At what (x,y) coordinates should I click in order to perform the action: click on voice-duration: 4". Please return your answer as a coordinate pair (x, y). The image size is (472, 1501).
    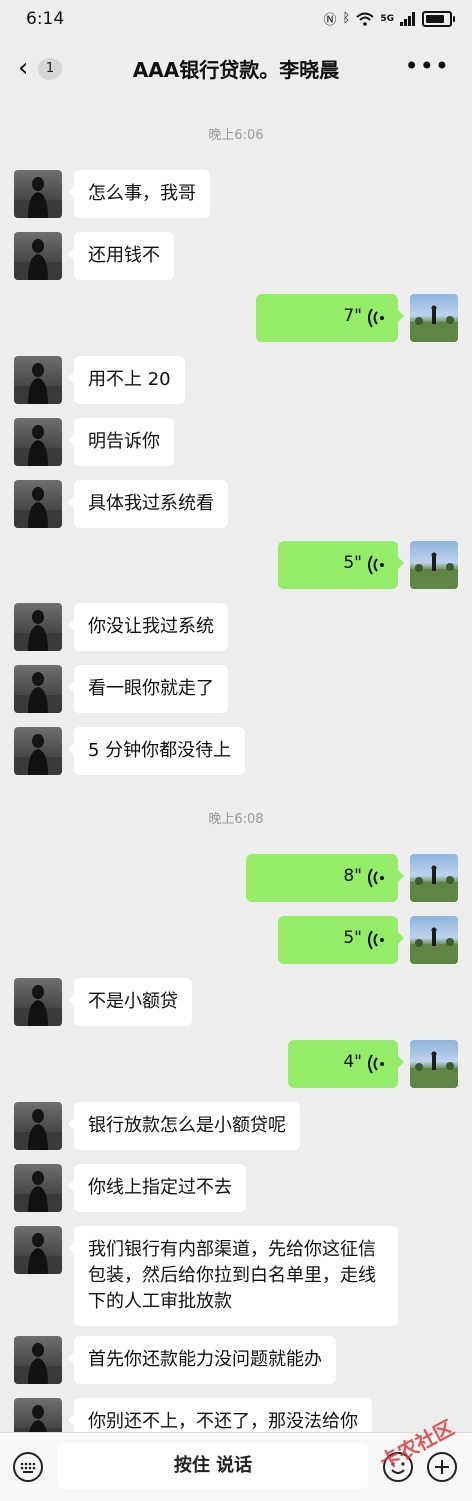
    Looking at the image, I should click on (352, 1062).